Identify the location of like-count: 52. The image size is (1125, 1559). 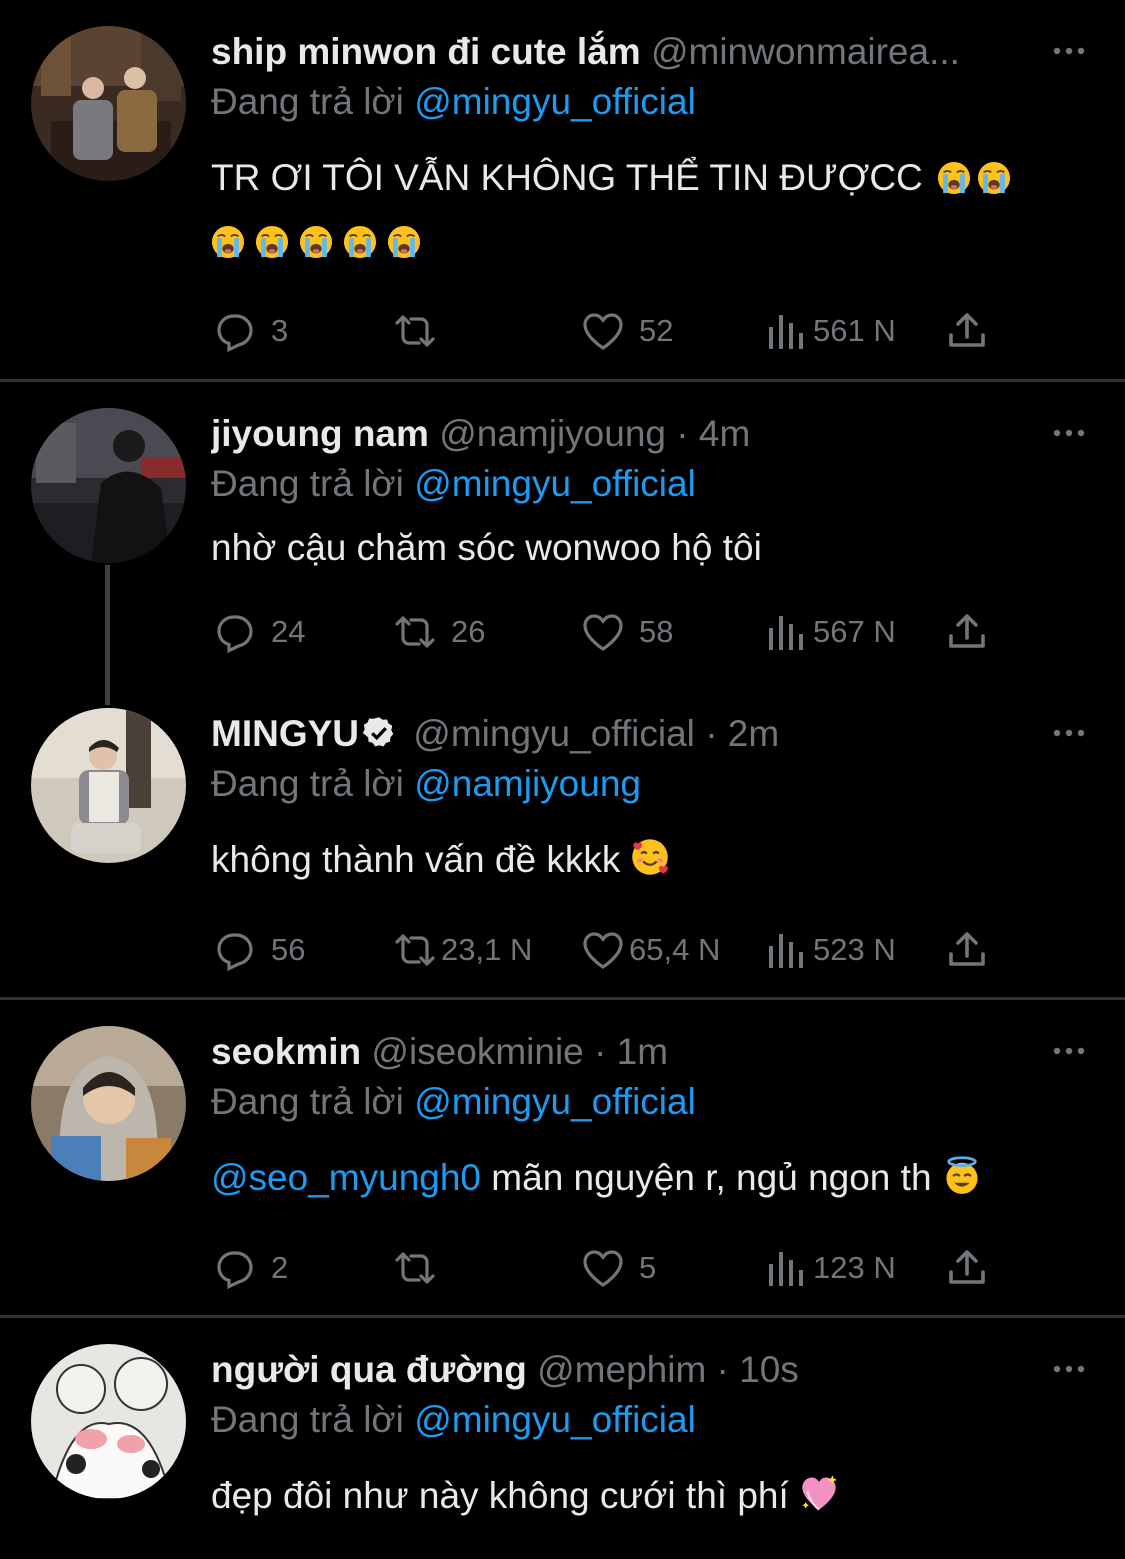
(656, 330).